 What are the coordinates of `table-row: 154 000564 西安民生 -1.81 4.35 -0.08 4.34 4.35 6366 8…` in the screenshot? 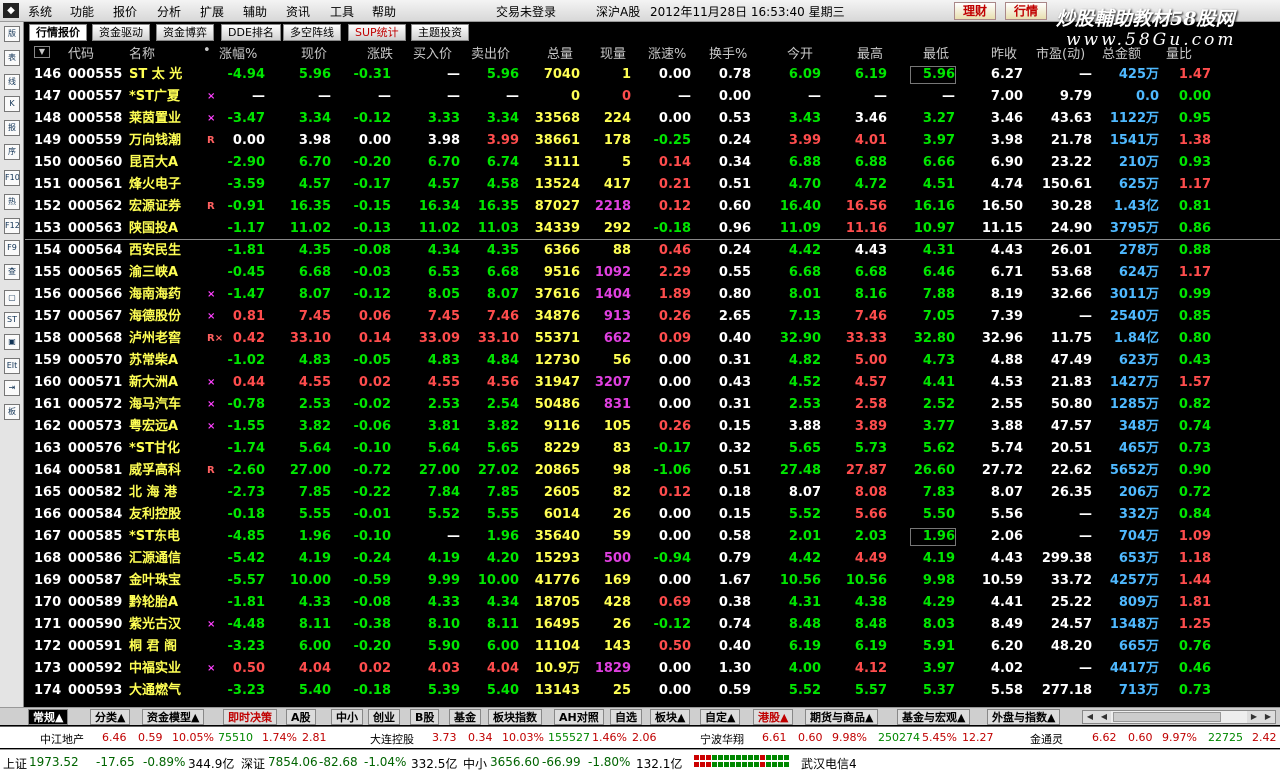 It's located at (652, 251).